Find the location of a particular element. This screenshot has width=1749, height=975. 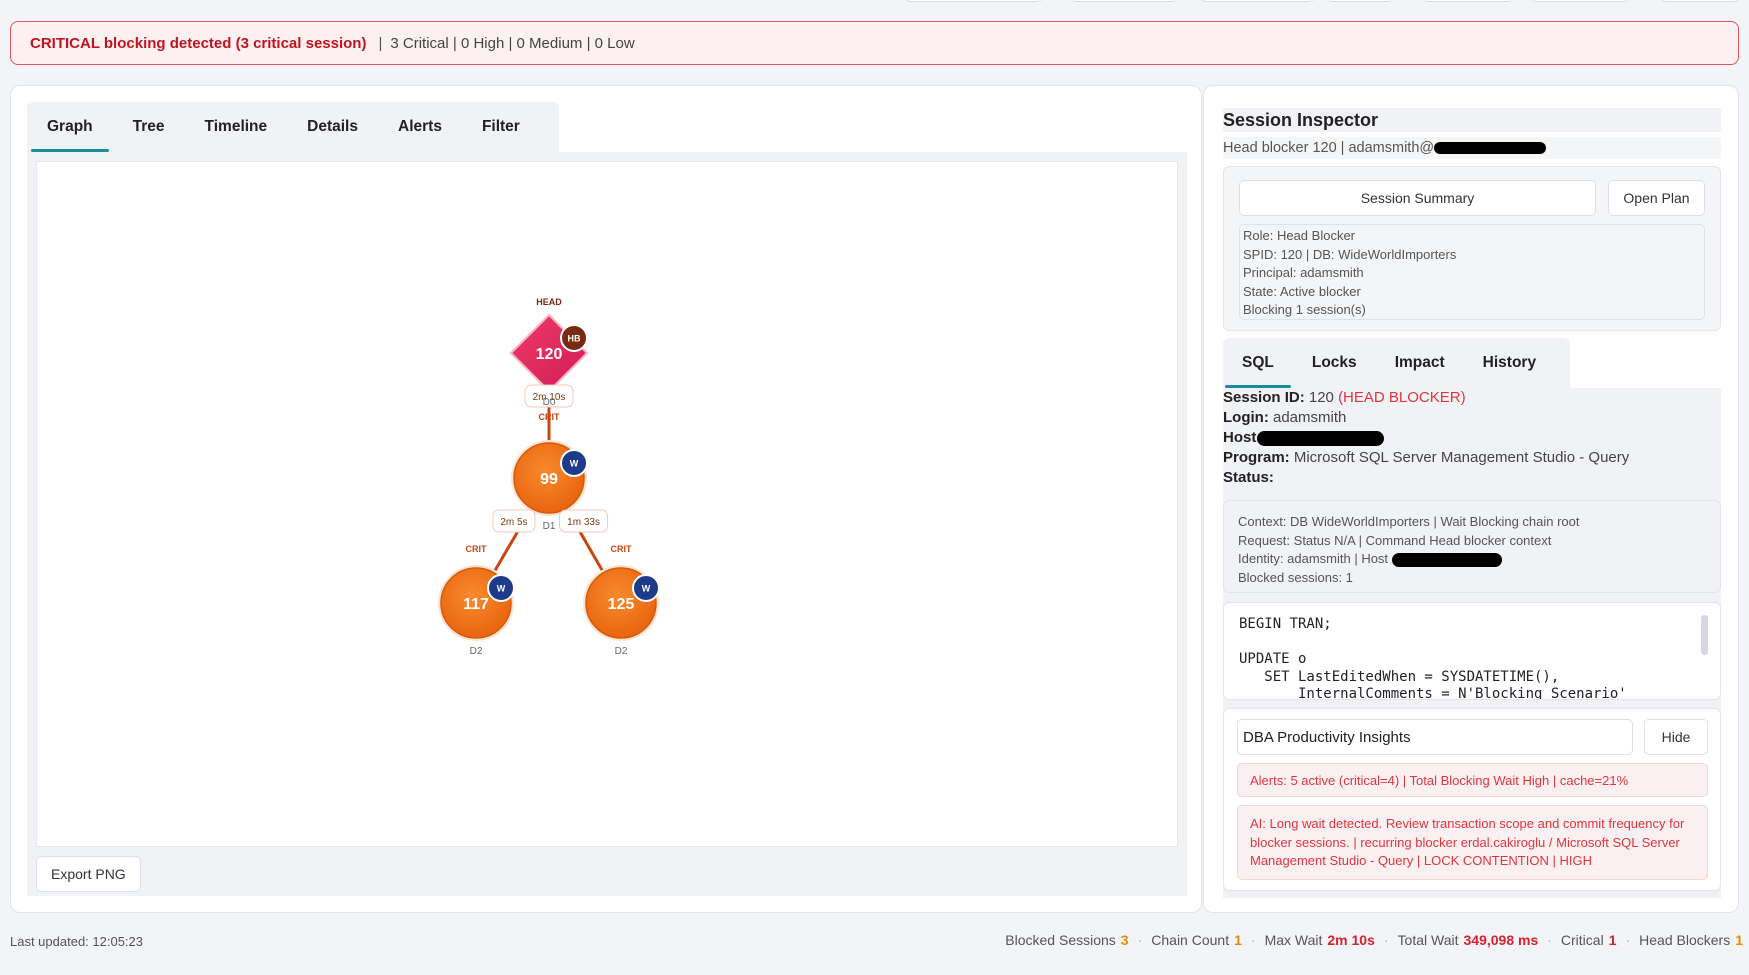

inspector-tabs: SQL Locks Impact History is located at coordinates (1396, 363).